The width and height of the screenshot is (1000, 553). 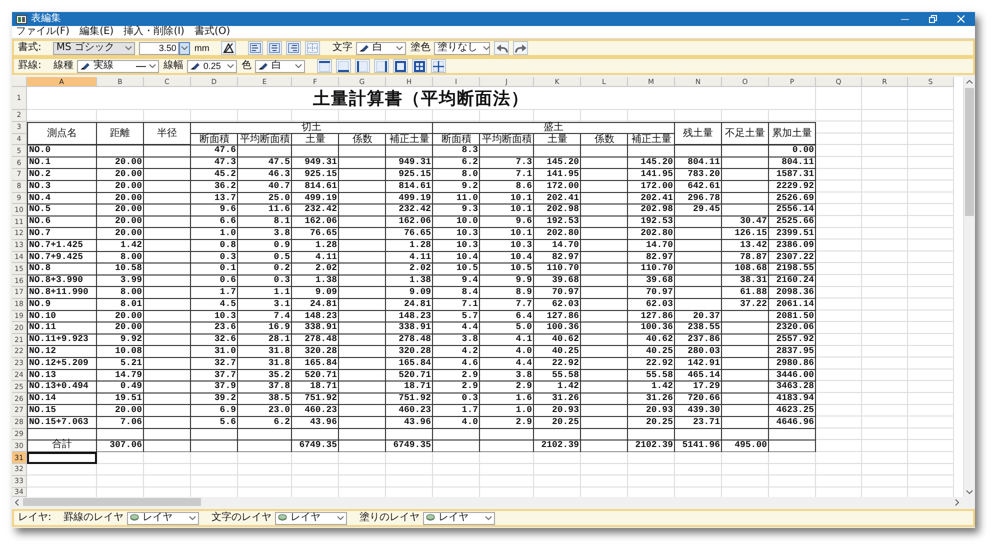 What do you see at coordinates (563, 163) in the screenshot?
I see `table-cell-text: 145.20` at bounding box center [563, 163].